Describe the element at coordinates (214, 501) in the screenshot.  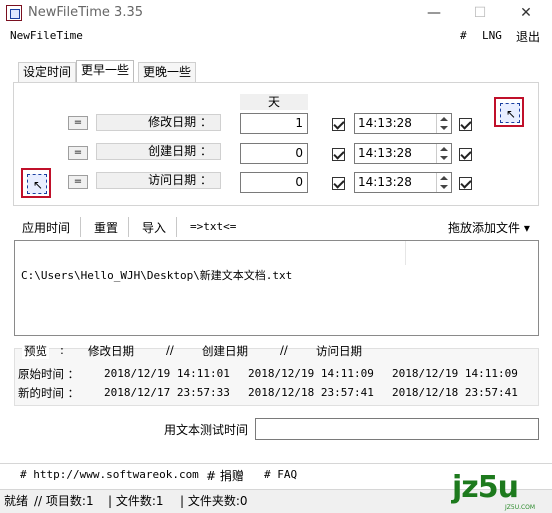
I see `status-folder-count: | 文件夹数:0` at that location.